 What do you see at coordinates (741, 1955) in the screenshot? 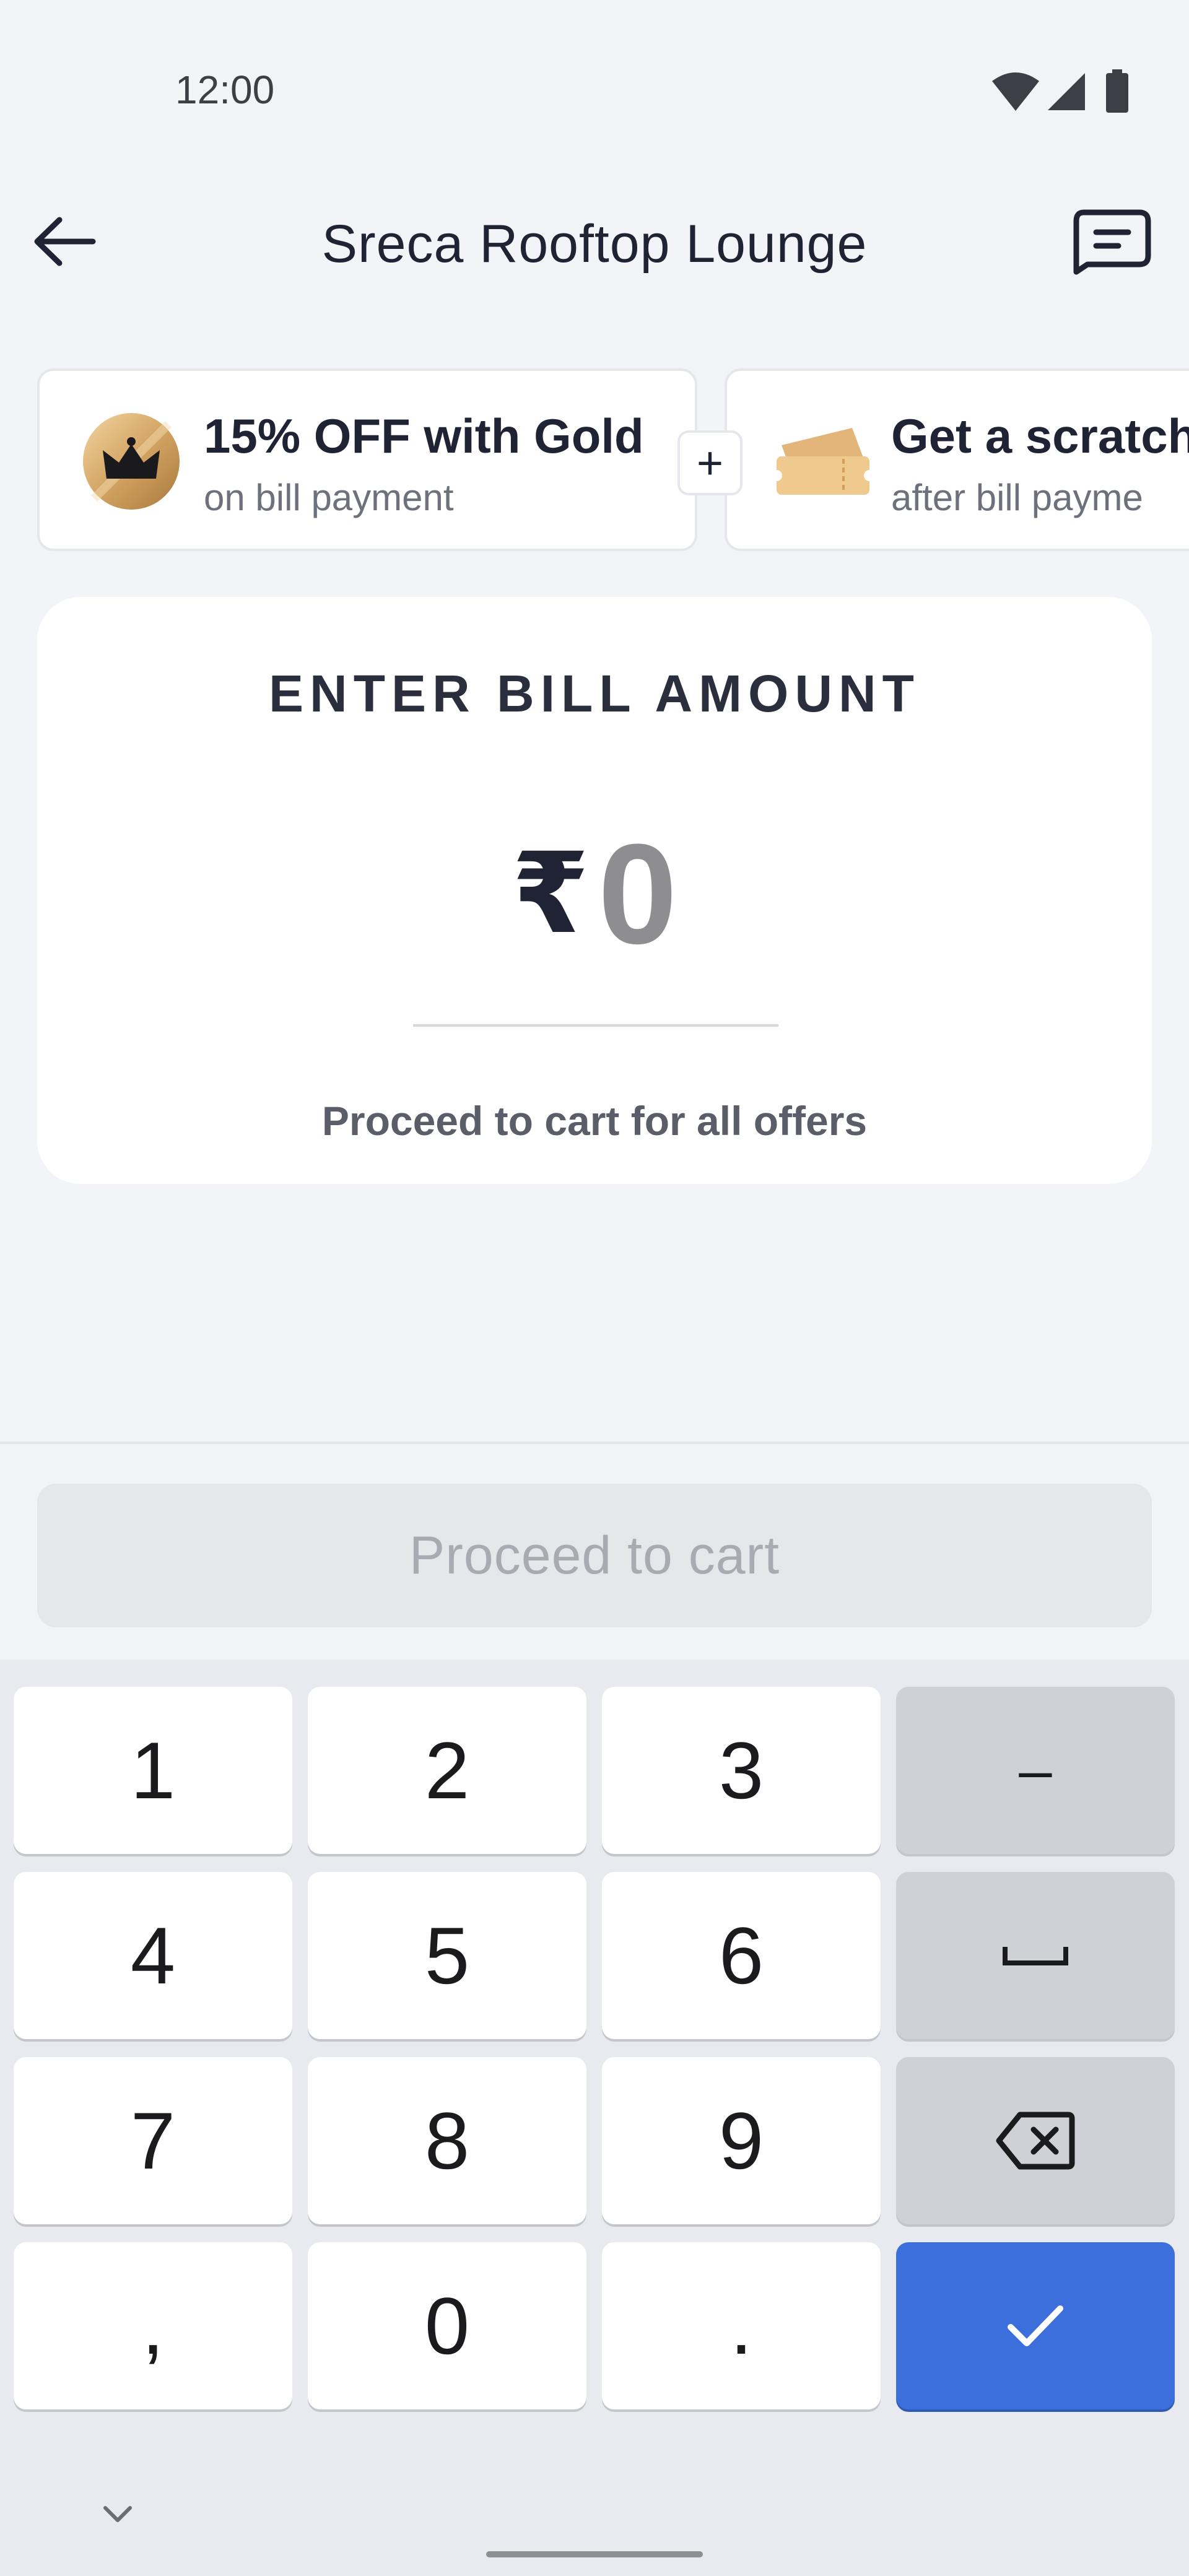
I see `key-6: 6` at bounding box center [741, 1955].